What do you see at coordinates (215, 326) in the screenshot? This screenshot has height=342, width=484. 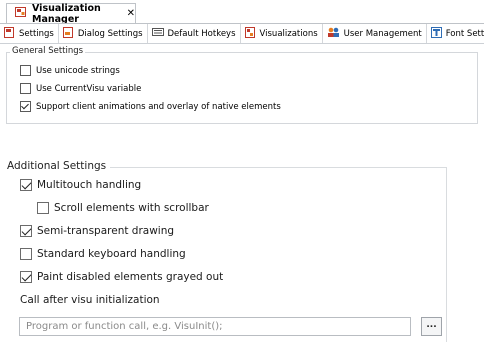 I see `call-after-init-input` at bounding box center [215, 326].